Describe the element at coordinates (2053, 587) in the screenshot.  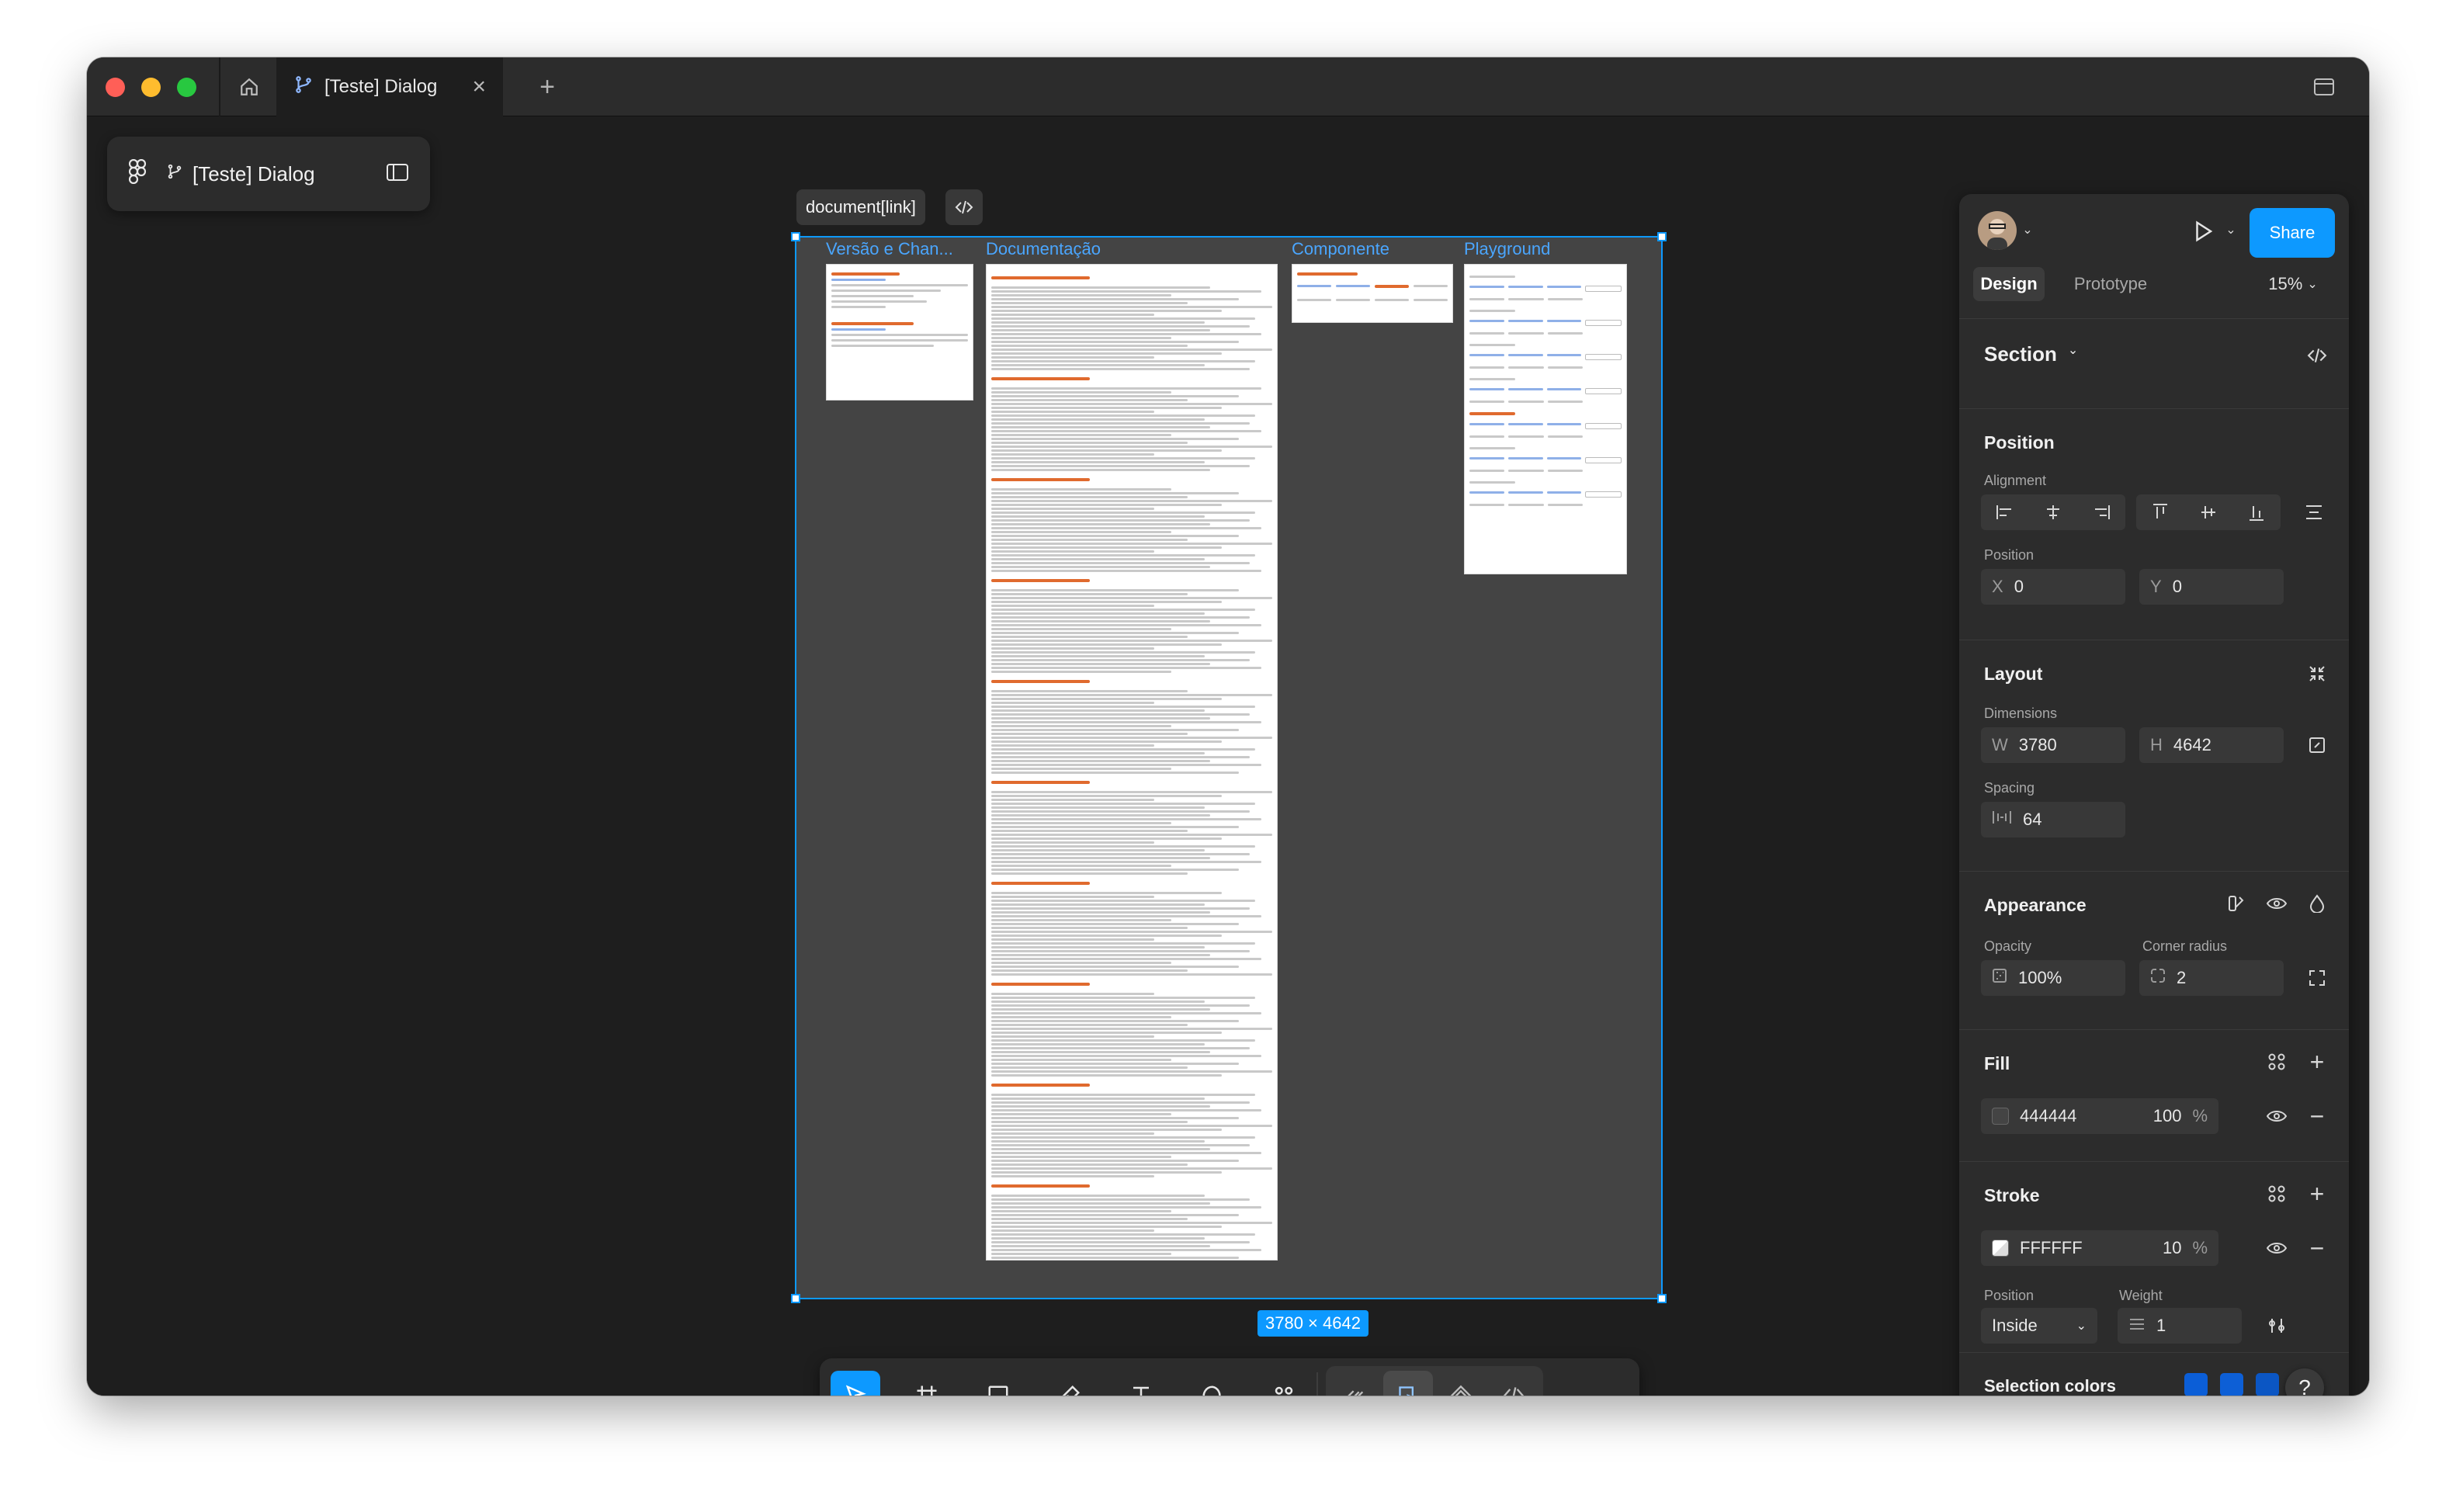
I see `x-field: X0` at that location.